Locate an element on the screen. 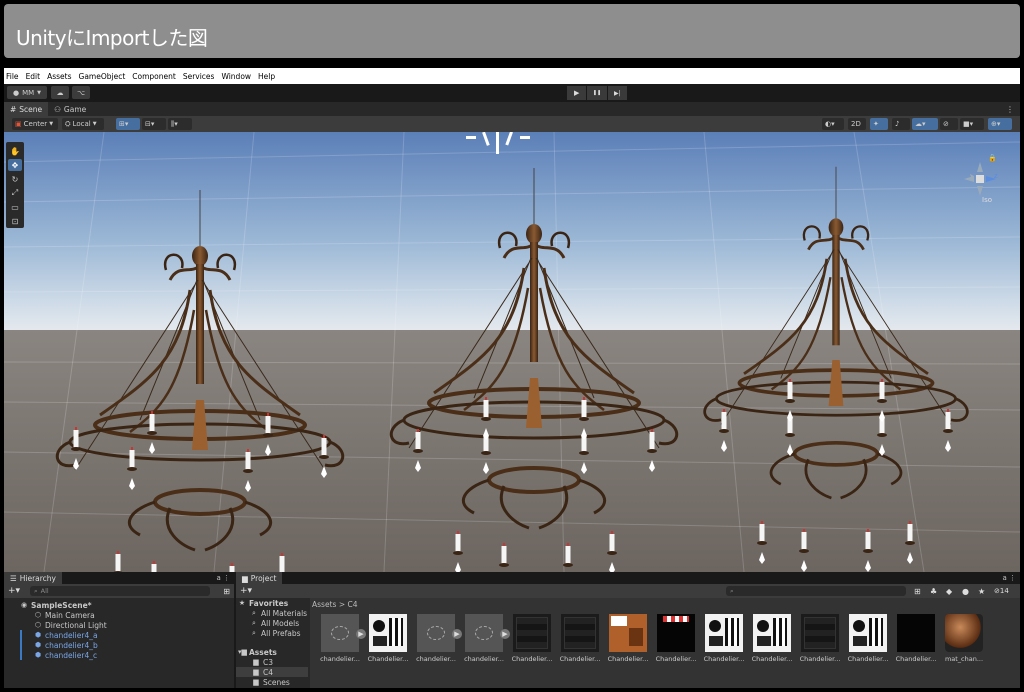 The height and width of the screenshot is (692, 1024). step-button: ▶| is located at coordinates (617, 93).